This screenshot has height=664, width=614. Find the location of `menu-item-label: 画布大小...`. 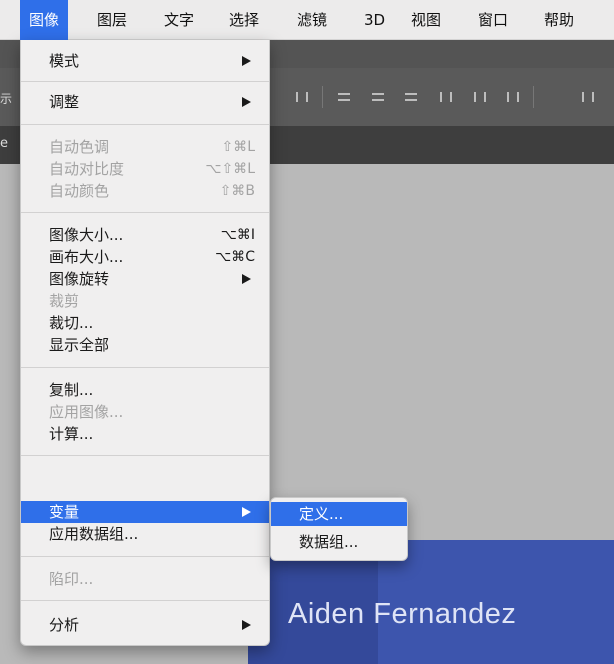

menu-item-label: 画布大小... is located at coordinates (86, 257).